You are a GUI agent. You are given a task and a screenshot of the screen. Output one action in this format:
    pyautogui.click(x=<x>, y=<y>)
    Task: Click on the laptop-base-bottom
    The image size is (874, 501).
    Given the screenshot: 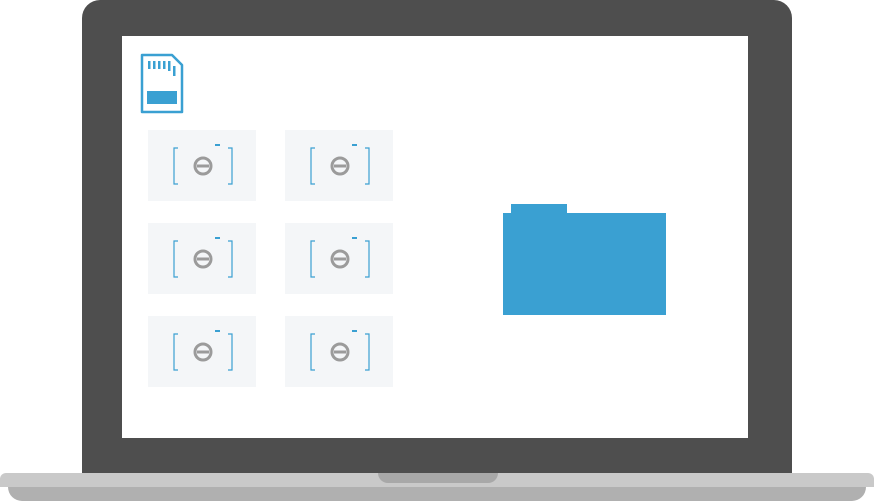 What is the action you would take?
    pyautogui.click(x=437, y=494)
    